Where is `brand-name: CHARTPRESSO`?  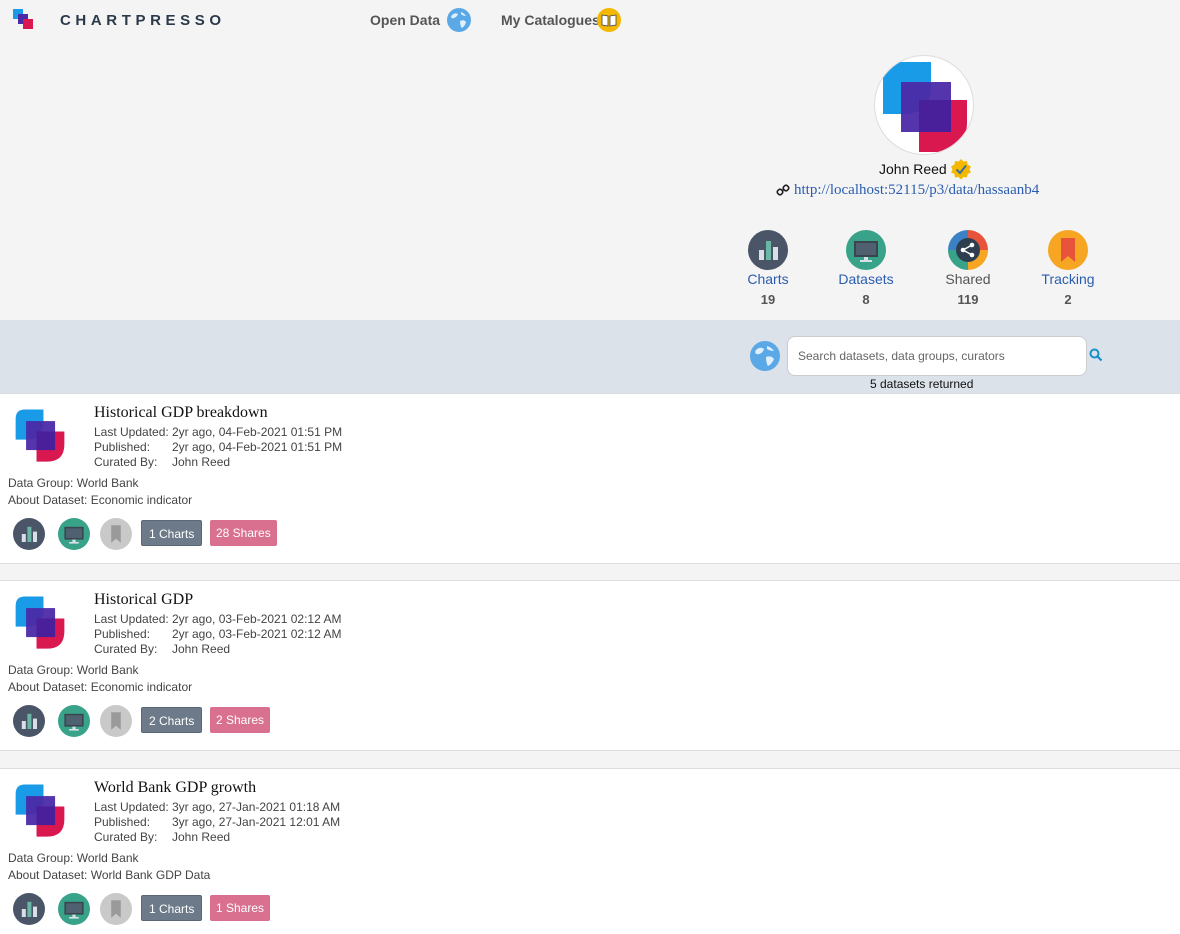 brand-name: CHARTPRESSO is located at coordinates (143, 20).